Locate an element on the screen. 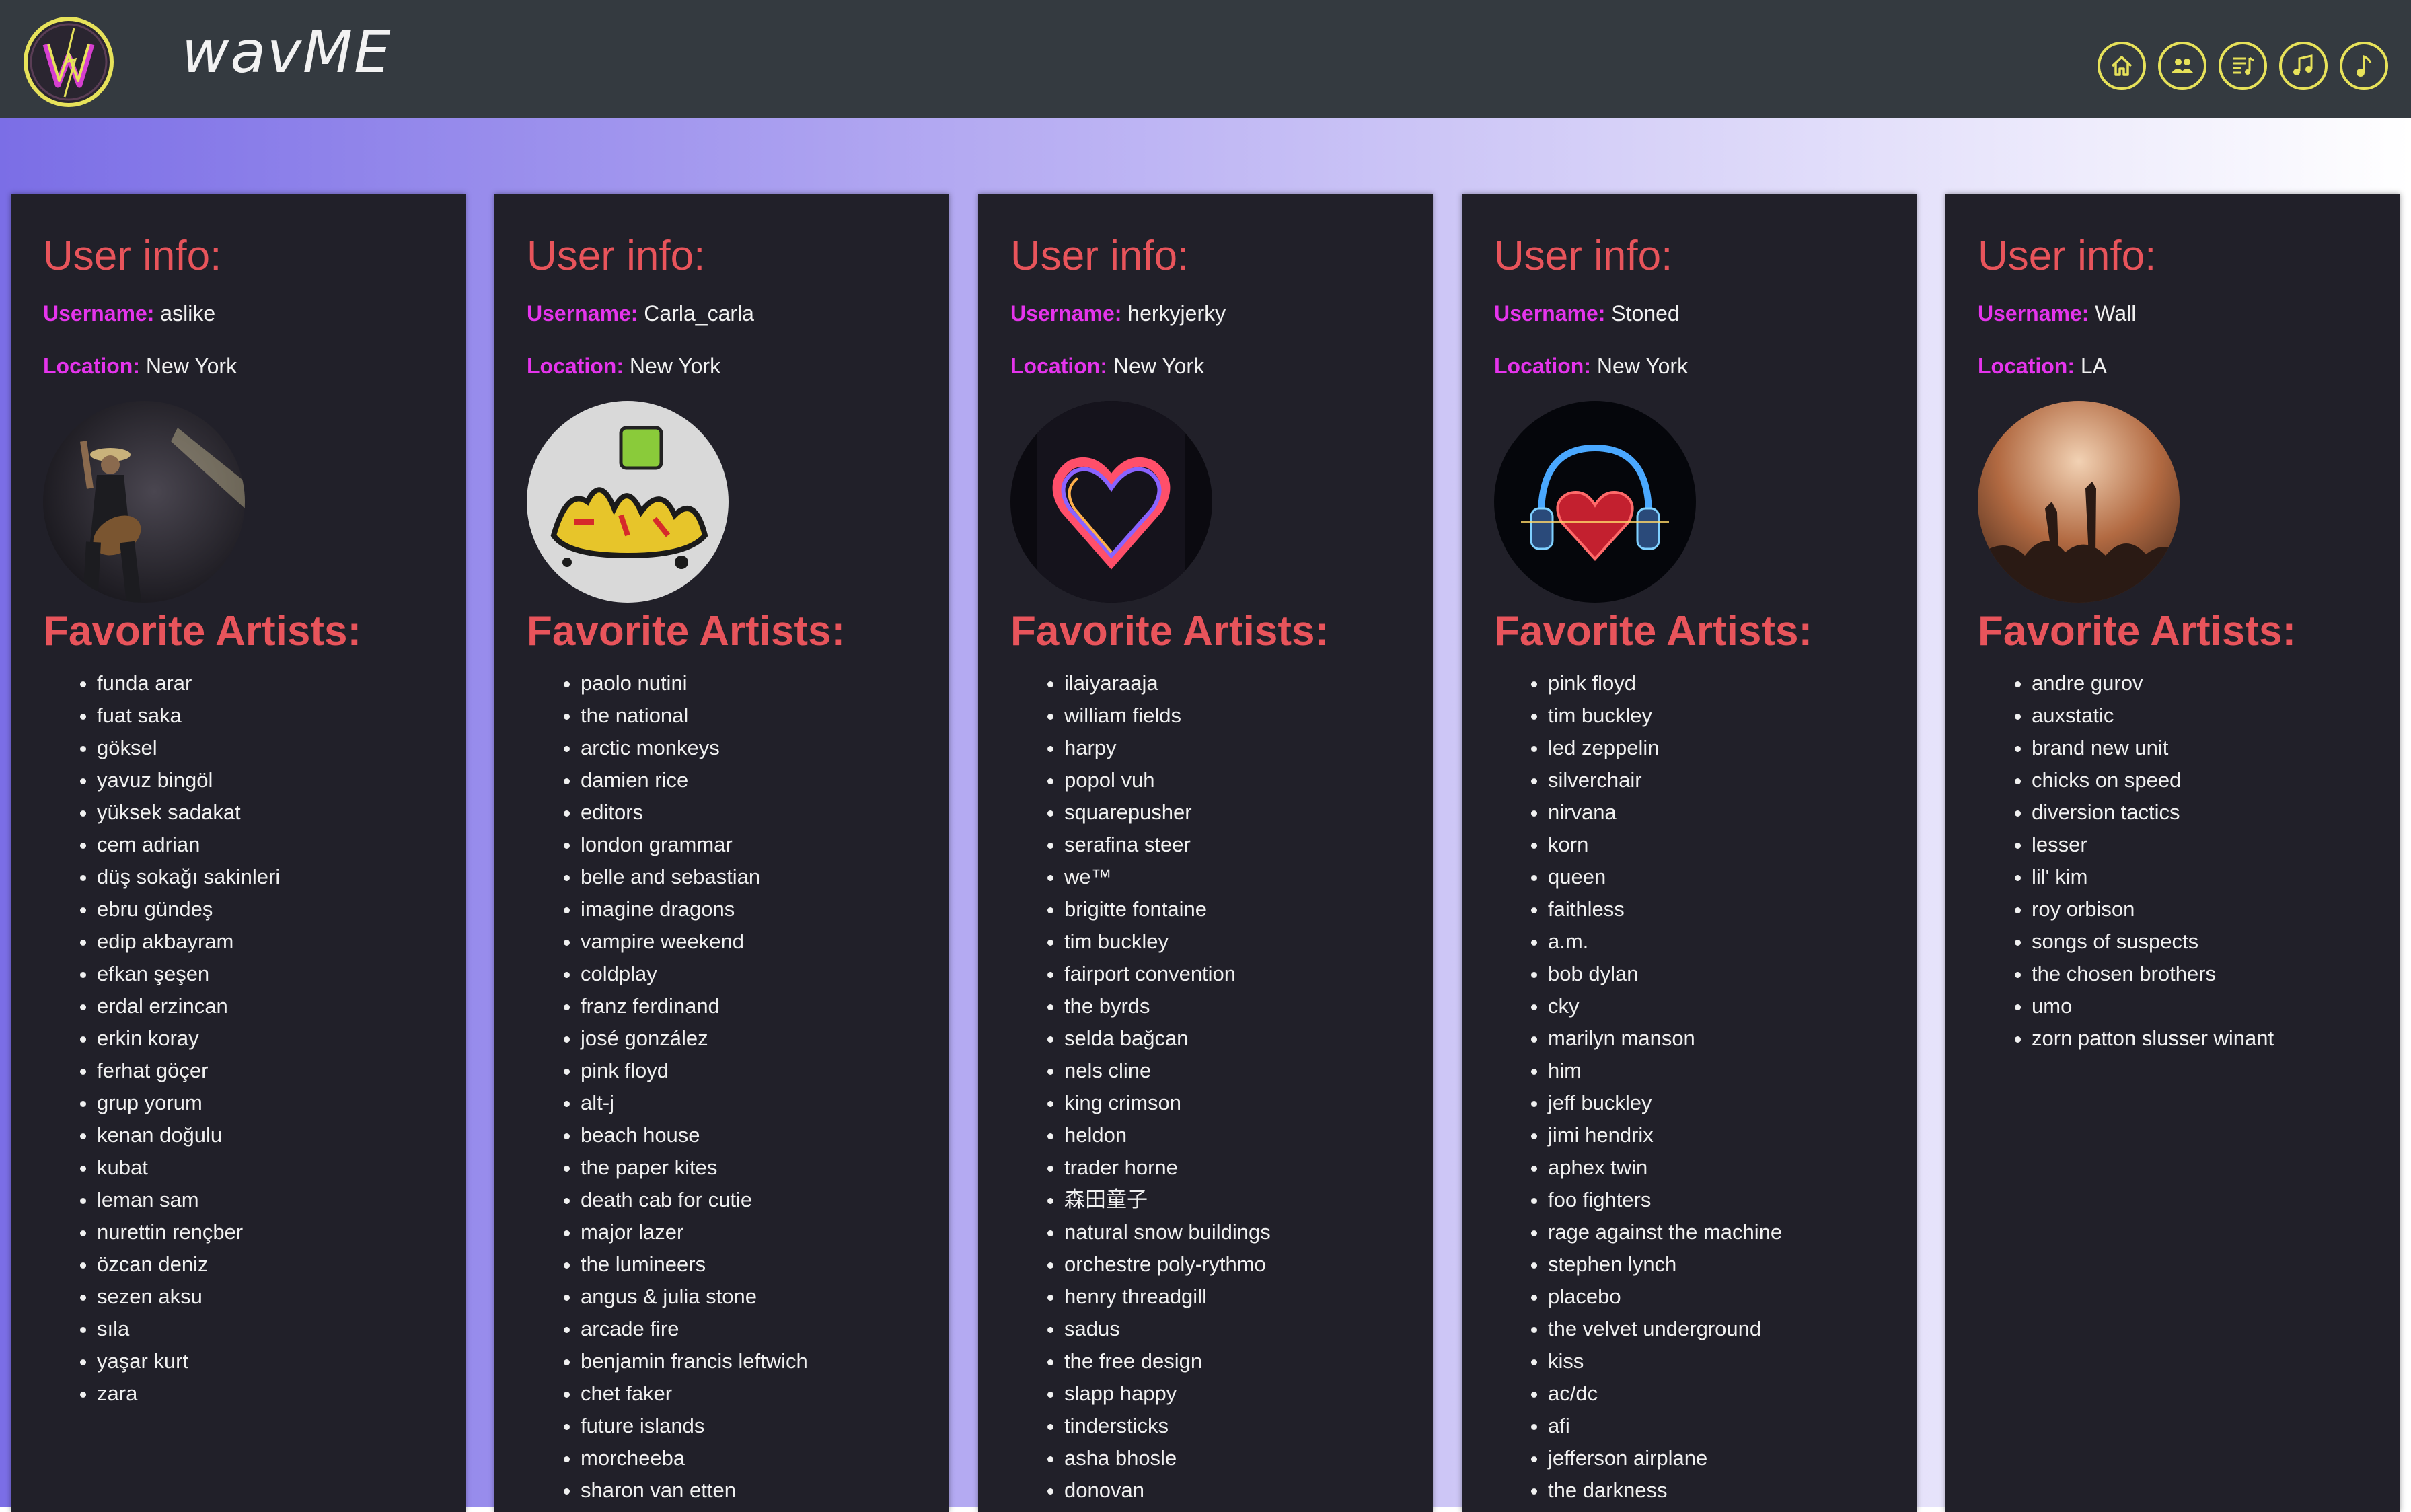 The height and width of the screenshot is (1512, 2411). artist-item: stephen lynch is located at coordinates (1716, 1264).